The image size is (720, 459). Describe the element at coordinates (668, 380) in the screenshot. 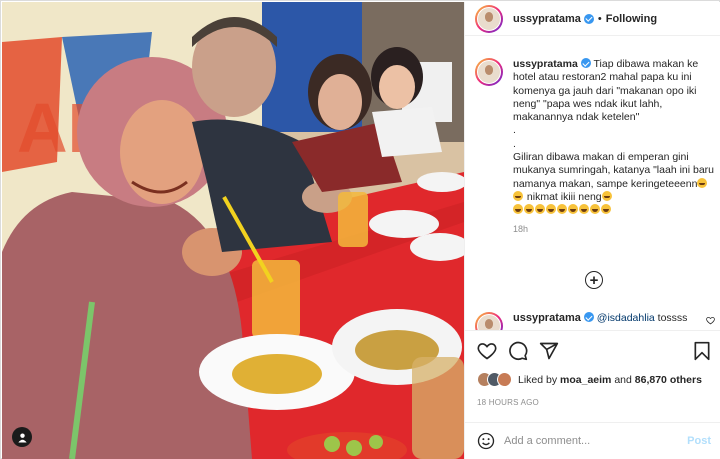

I see `liked-by-count: 86,870 others` at that location.